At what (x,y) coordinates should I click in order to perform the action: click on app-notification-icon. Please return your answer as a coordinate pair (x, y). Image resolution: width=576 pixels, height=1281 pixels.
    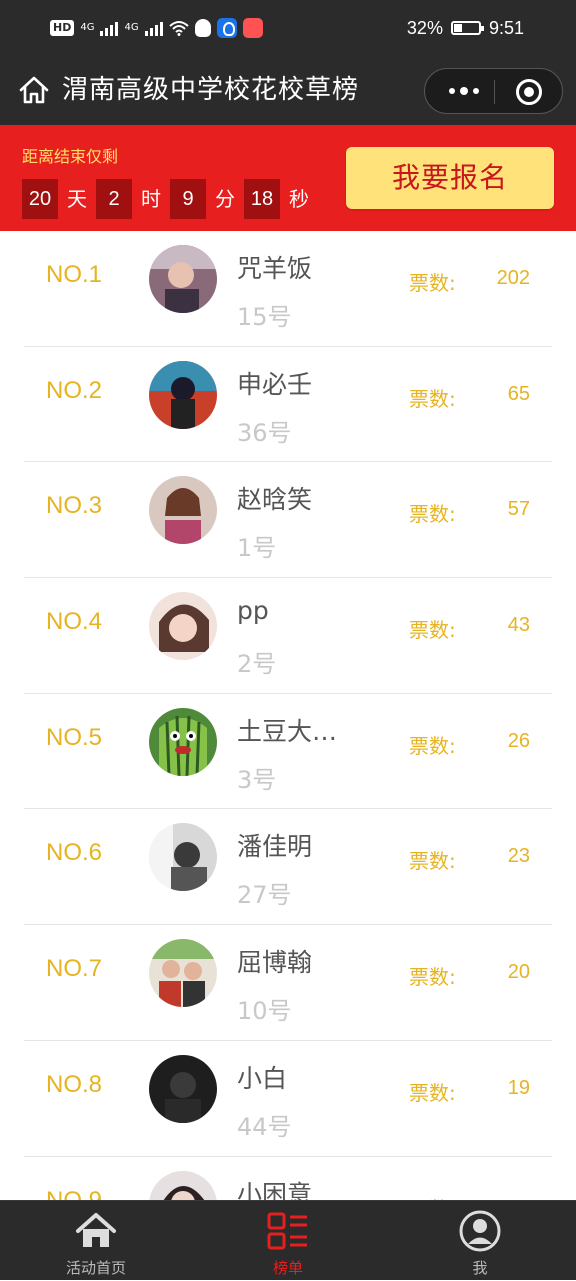
    Looking at the image, I should click on (226, 28).